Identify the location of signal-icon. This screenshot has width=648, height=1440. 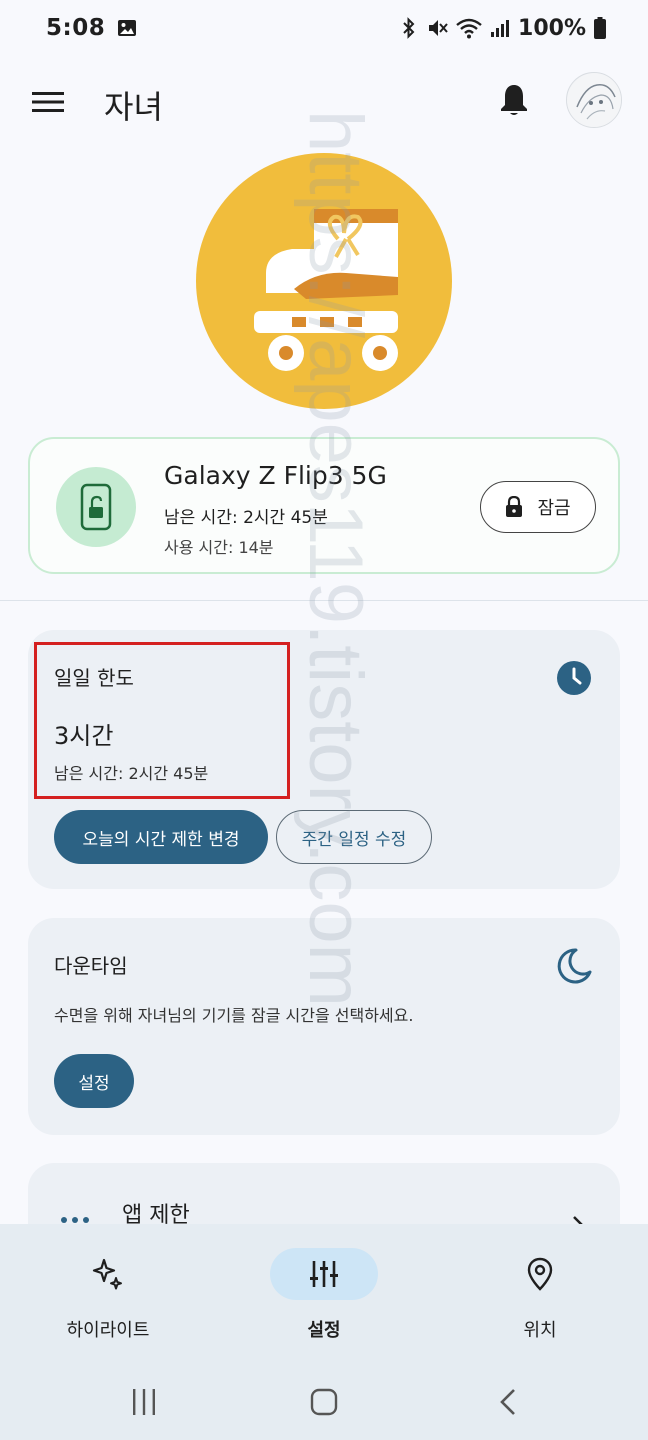
(500, 28).